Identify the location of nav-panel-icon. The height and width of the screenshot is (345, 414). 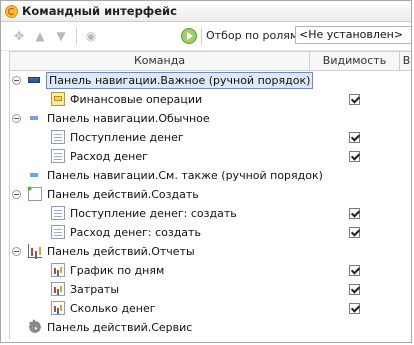
(34, 80).